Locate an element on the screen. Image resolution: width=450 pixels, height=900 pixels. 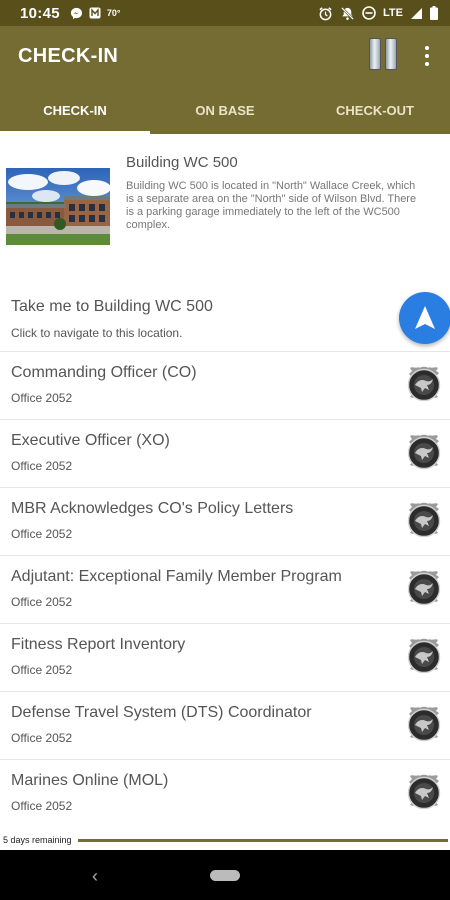
navigation-arrow-icon is located at coordinates (425, 317).